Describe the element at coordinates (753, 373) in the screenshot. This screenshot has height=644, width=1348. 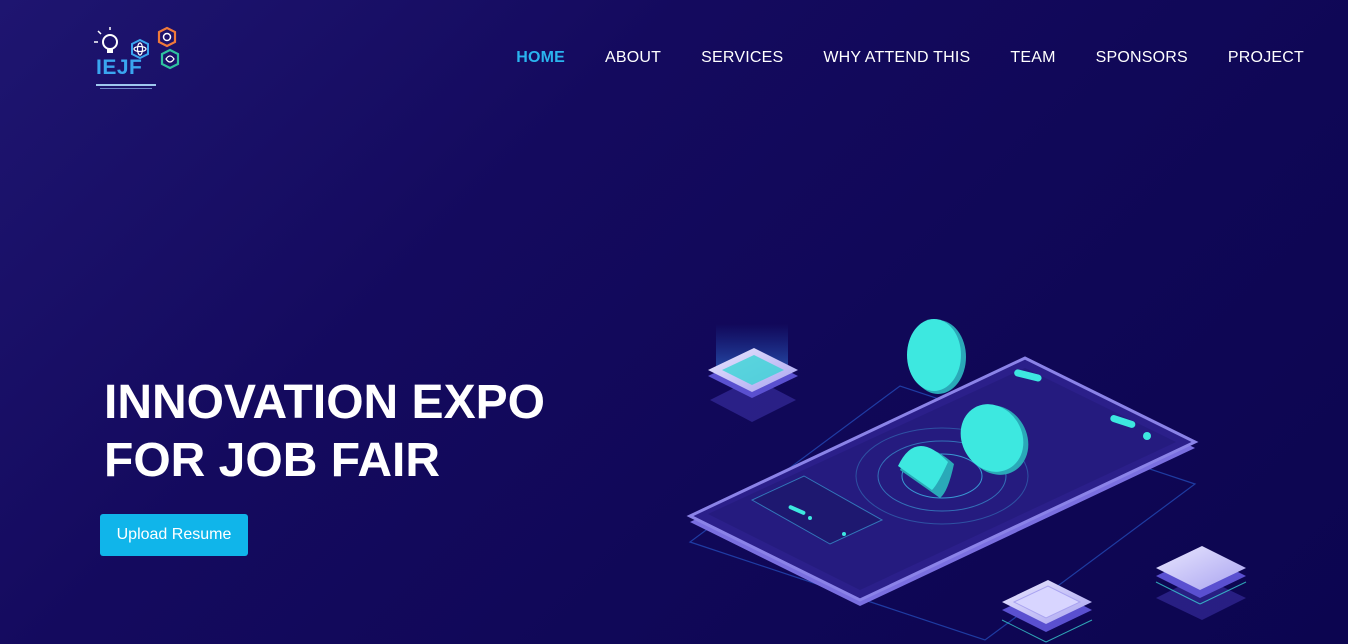
I see `cube-top-left` at that location.